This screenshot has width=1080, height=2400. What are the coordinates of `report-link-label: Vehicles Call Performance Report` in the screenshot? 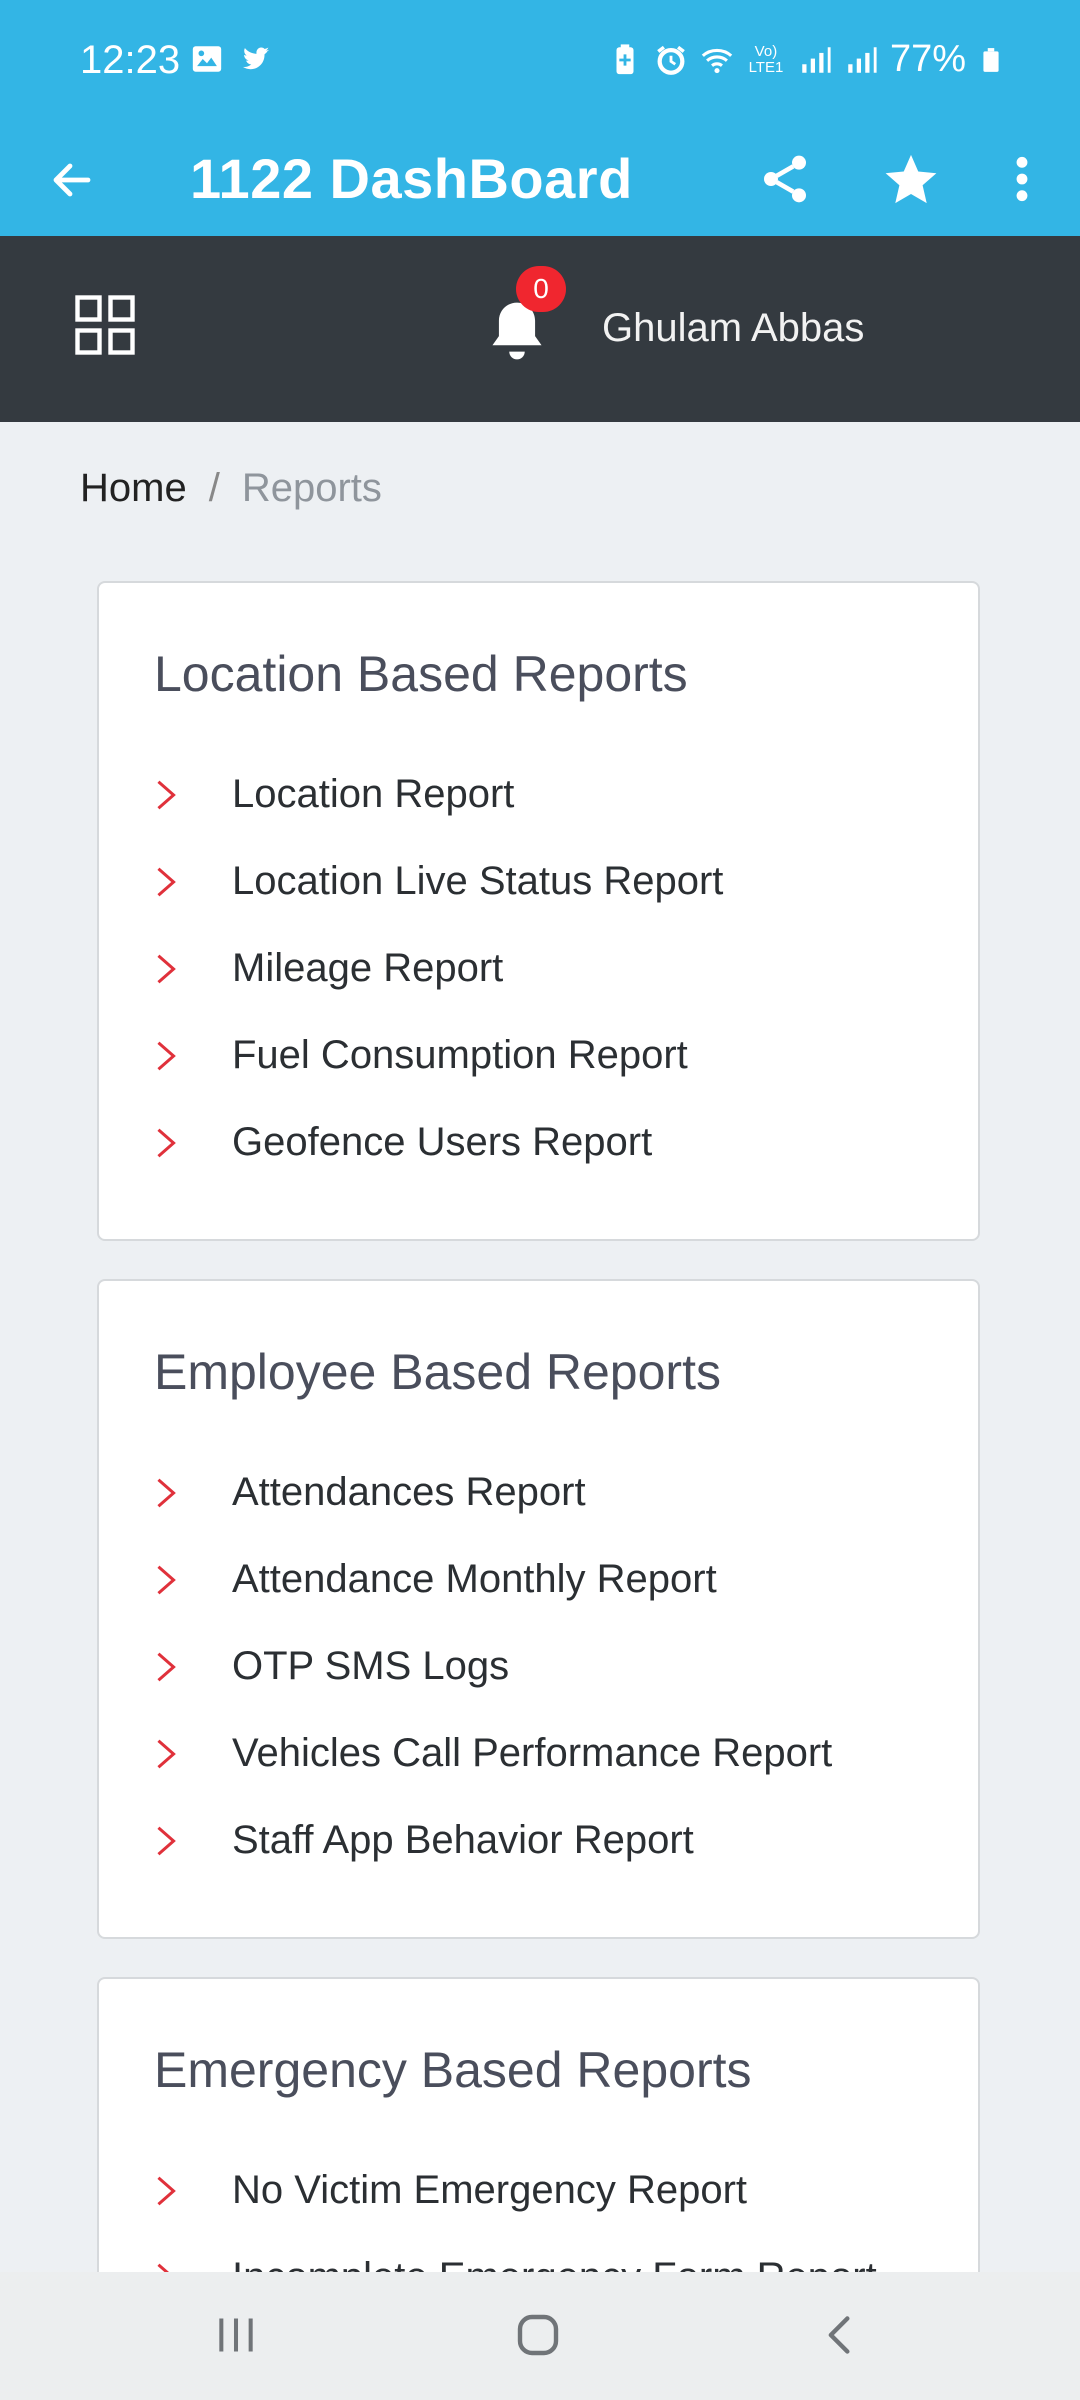 It's located at (532, 1753).